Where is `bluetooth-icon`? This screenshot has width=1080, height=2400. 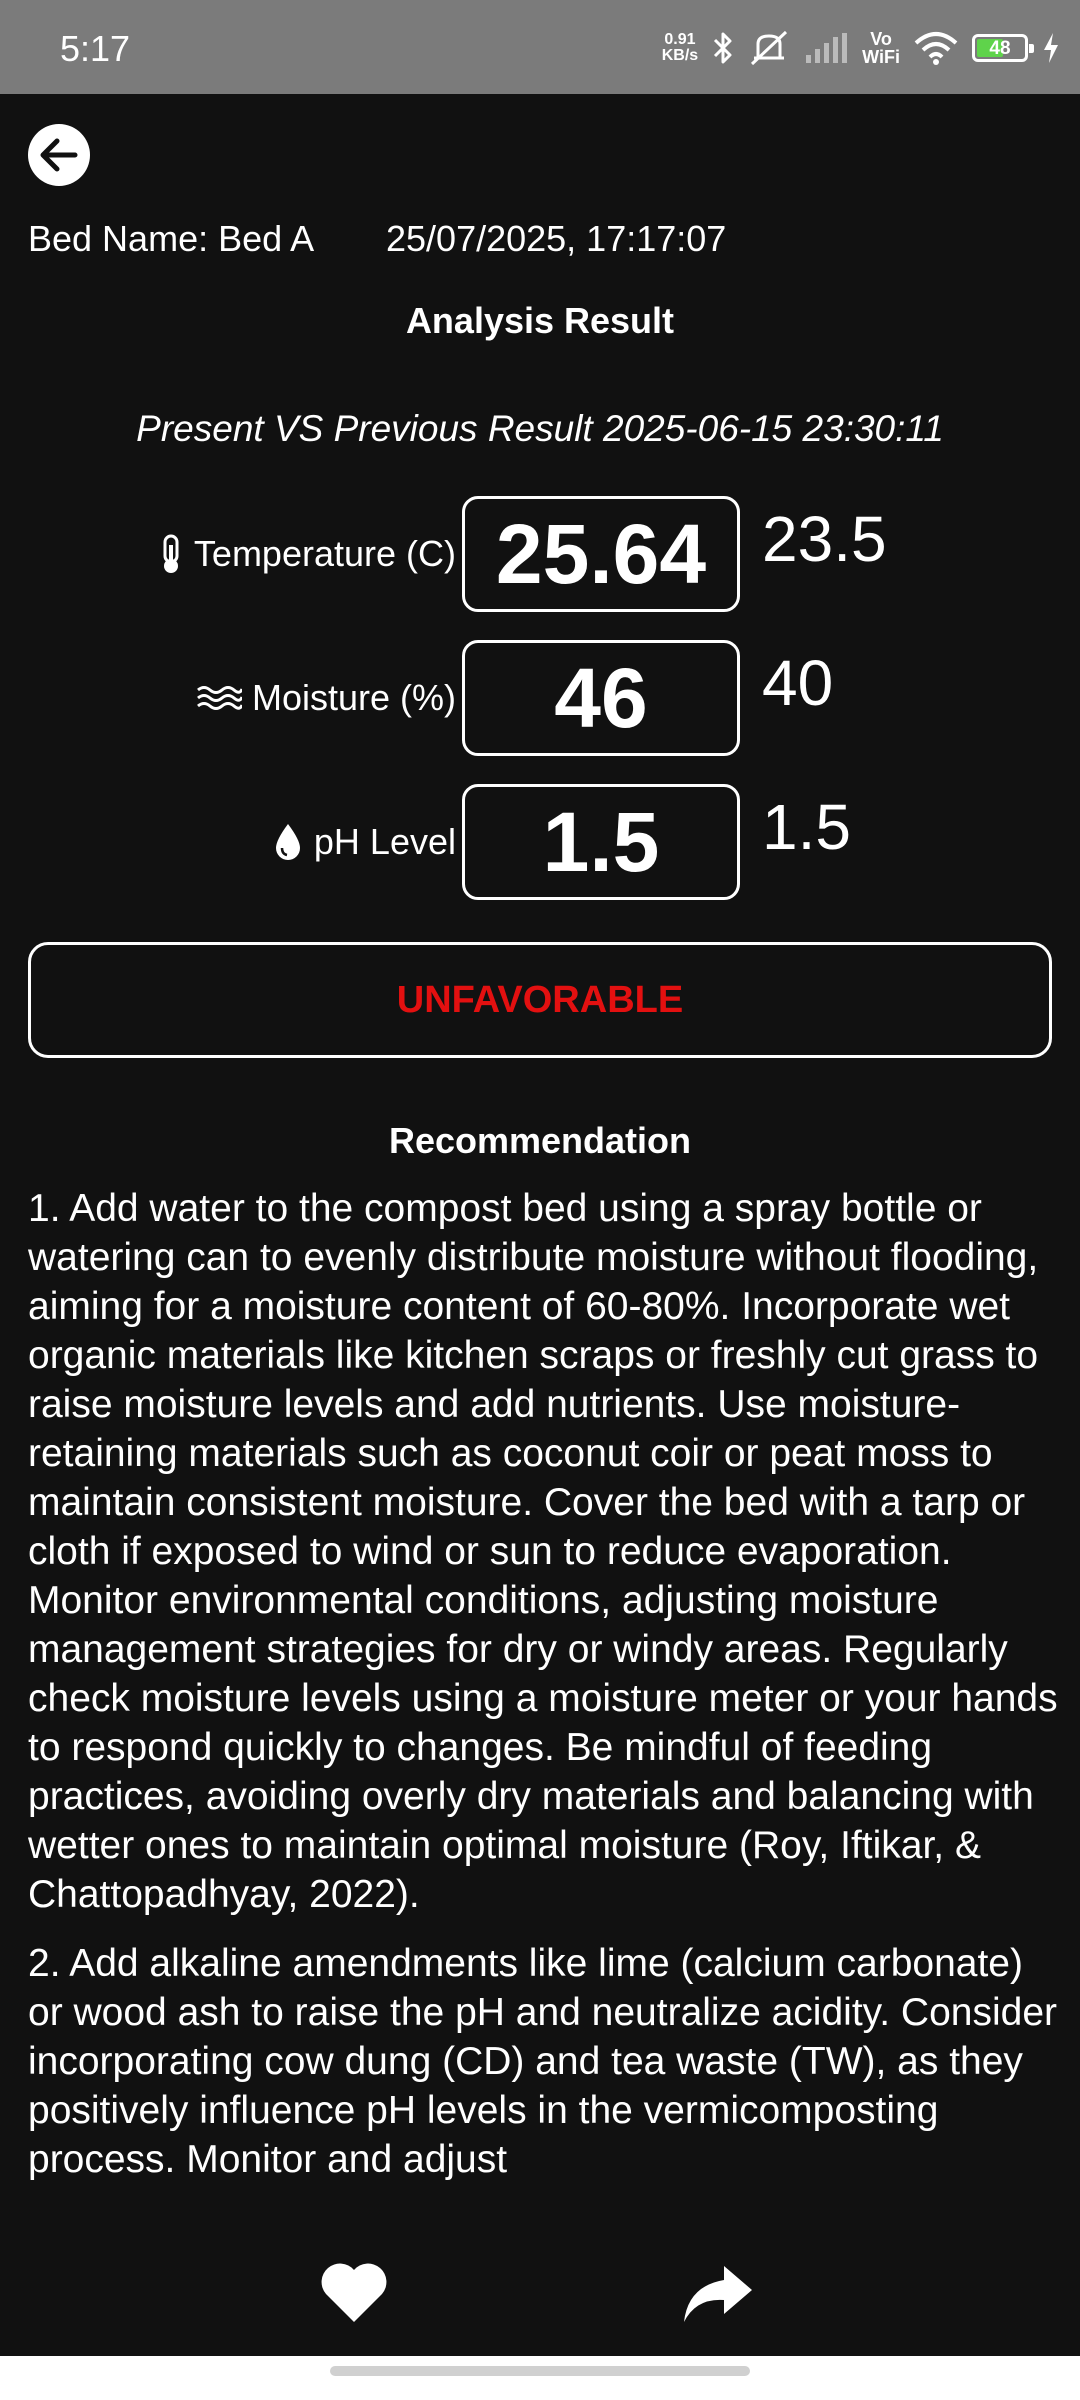 bluetooth-icon is located at coordinates (723, 48).